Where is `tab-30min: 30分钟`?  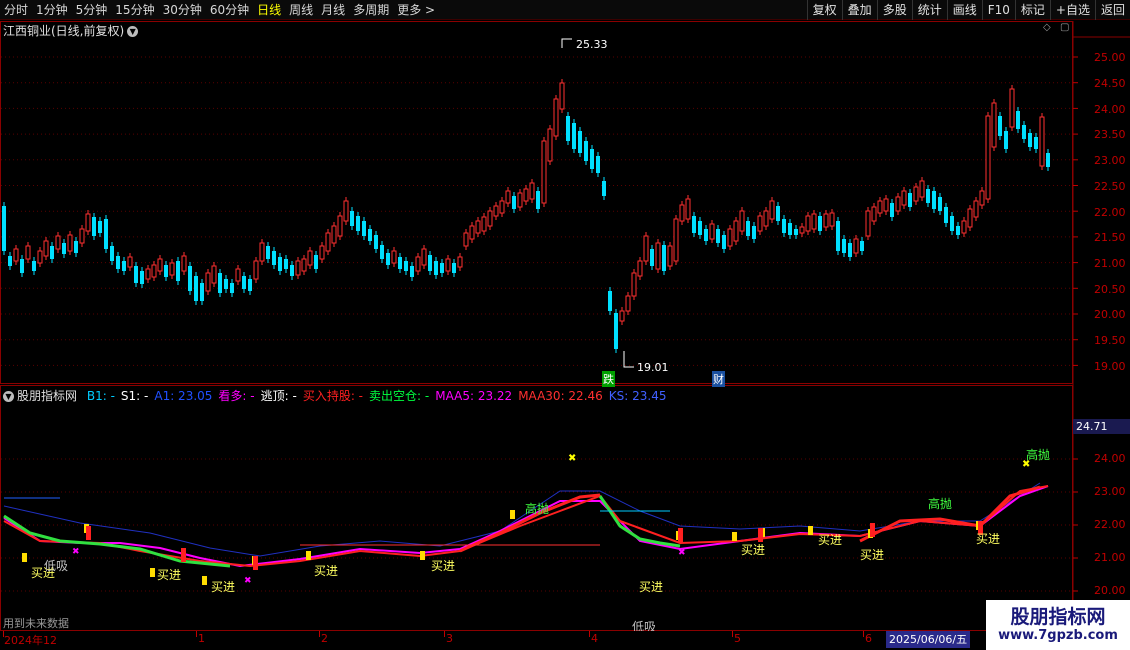 tab-30min: 30分钟 is located at coordinates (182, 10).